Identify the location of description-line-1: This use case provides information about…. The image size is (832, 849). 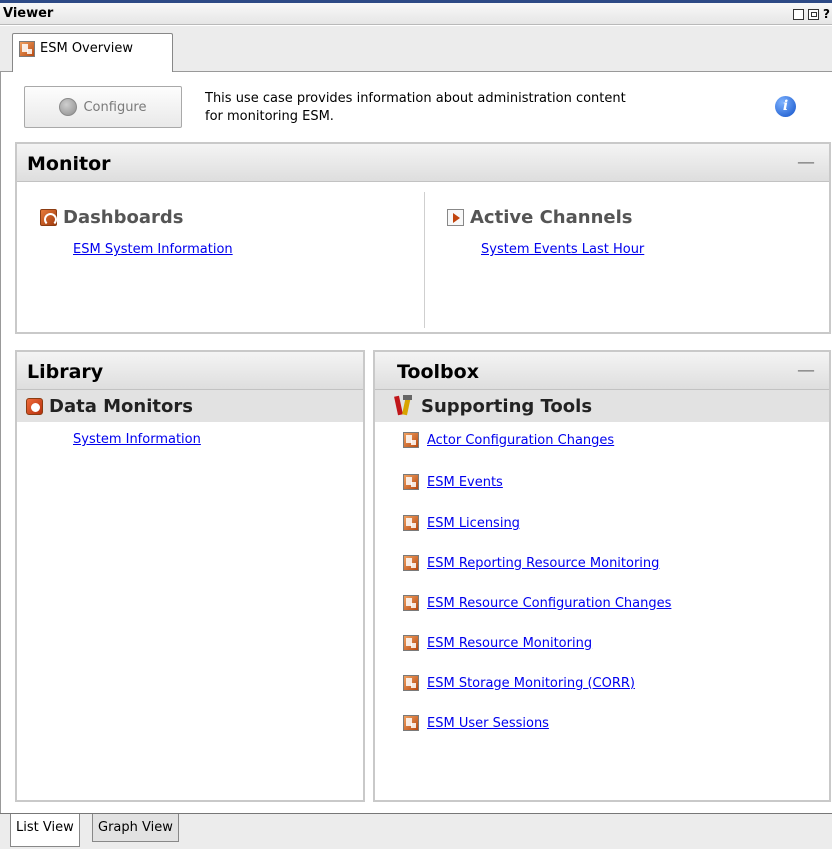
(415, 98).